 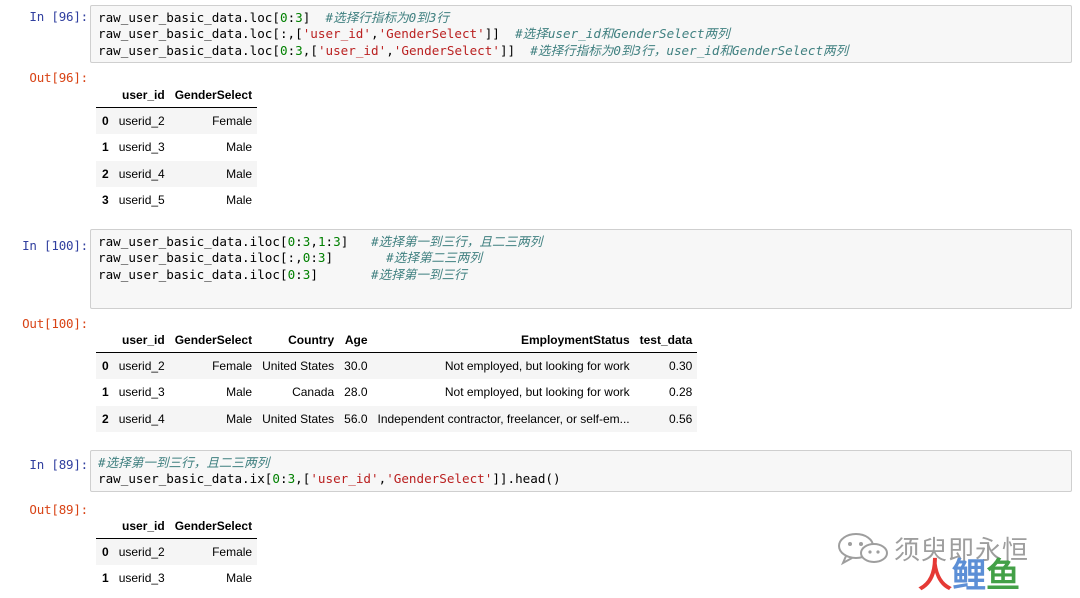 What do you see at coordinates (515, 50) in the screenshot?
I see `code-token: ]]` at bounding box center [515, 50].